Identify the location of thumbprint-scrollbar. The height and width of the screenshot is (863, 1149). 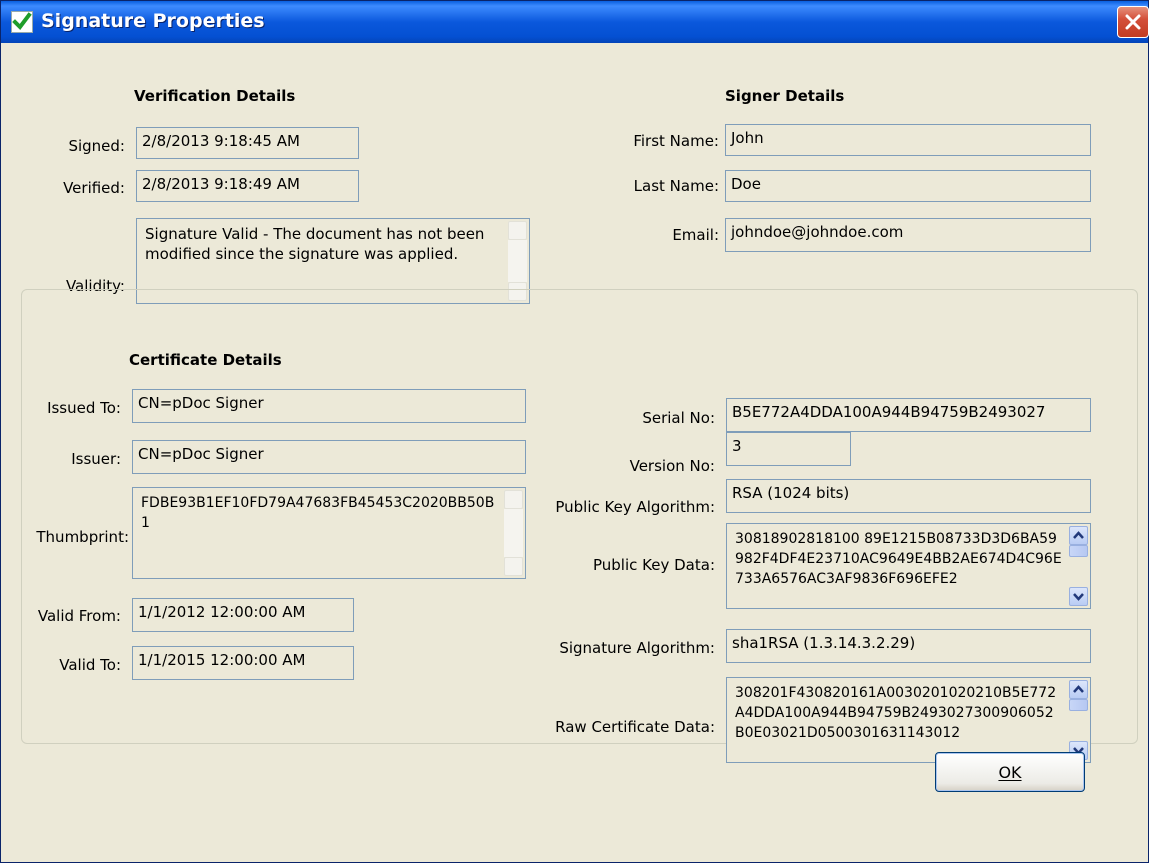
(513, 533).